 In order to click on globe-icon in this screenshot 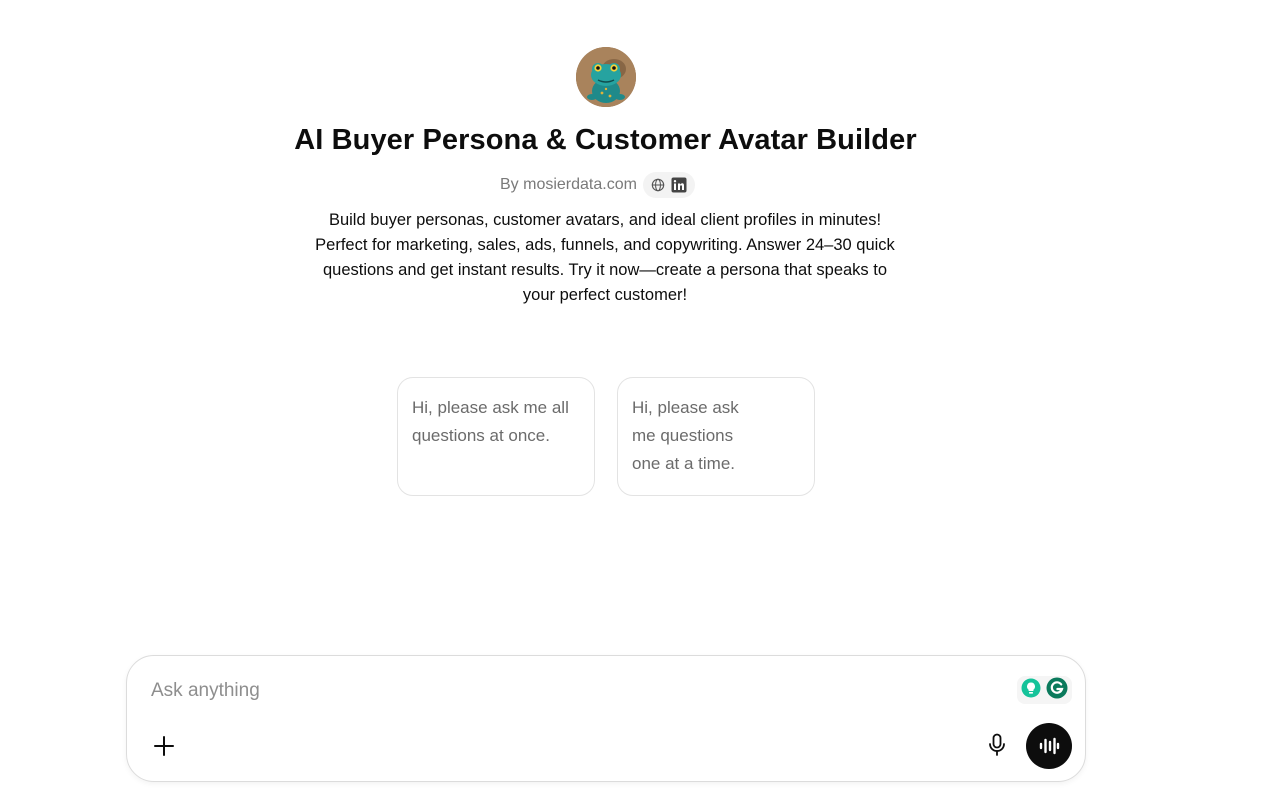, I will do `click(658, 185)`.